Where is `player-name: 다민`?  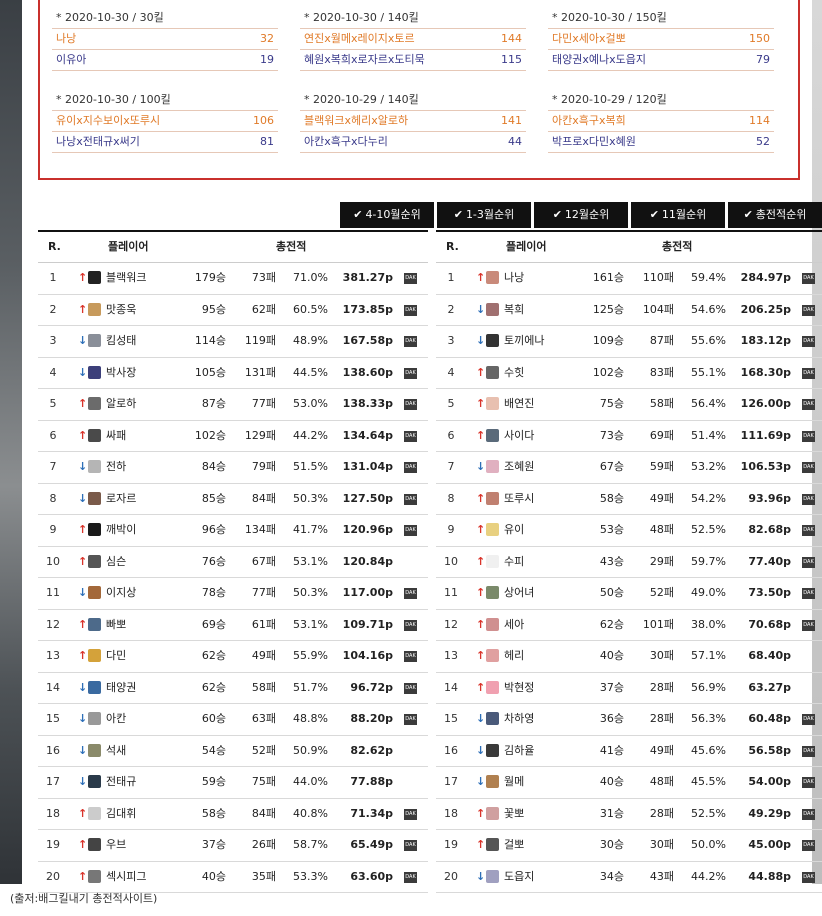 player-name: 다민 is located at coordinates (116, 656).